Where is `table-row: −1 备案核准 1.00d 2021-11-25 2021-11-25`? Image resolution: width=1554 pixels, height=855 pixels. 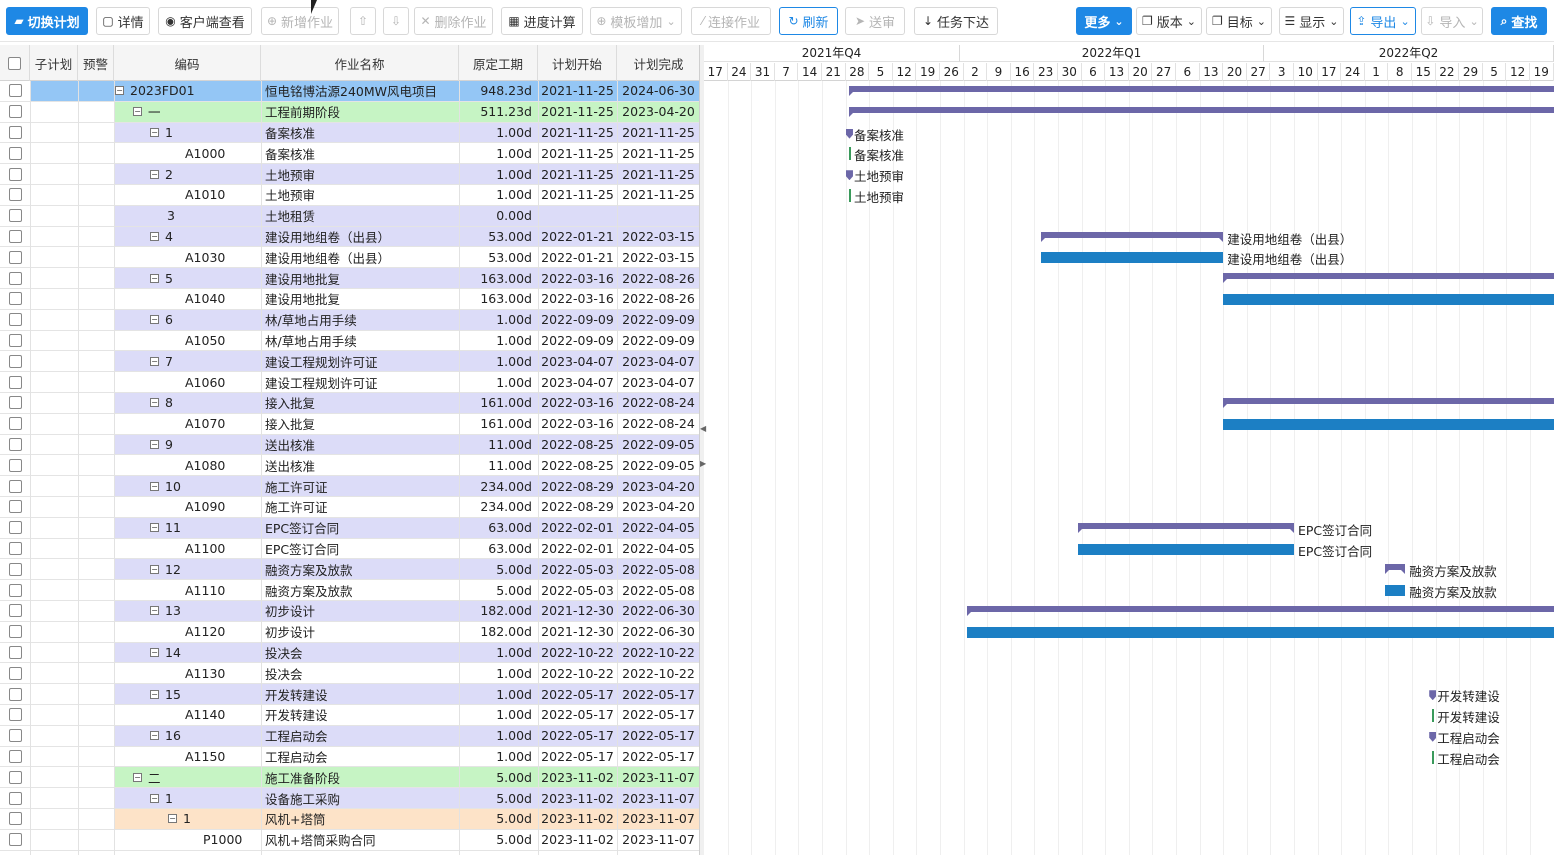
table-row: −1 备案核准 1.00d 2021-11-25 2021-11-25 is located at coordinates (349, 133).